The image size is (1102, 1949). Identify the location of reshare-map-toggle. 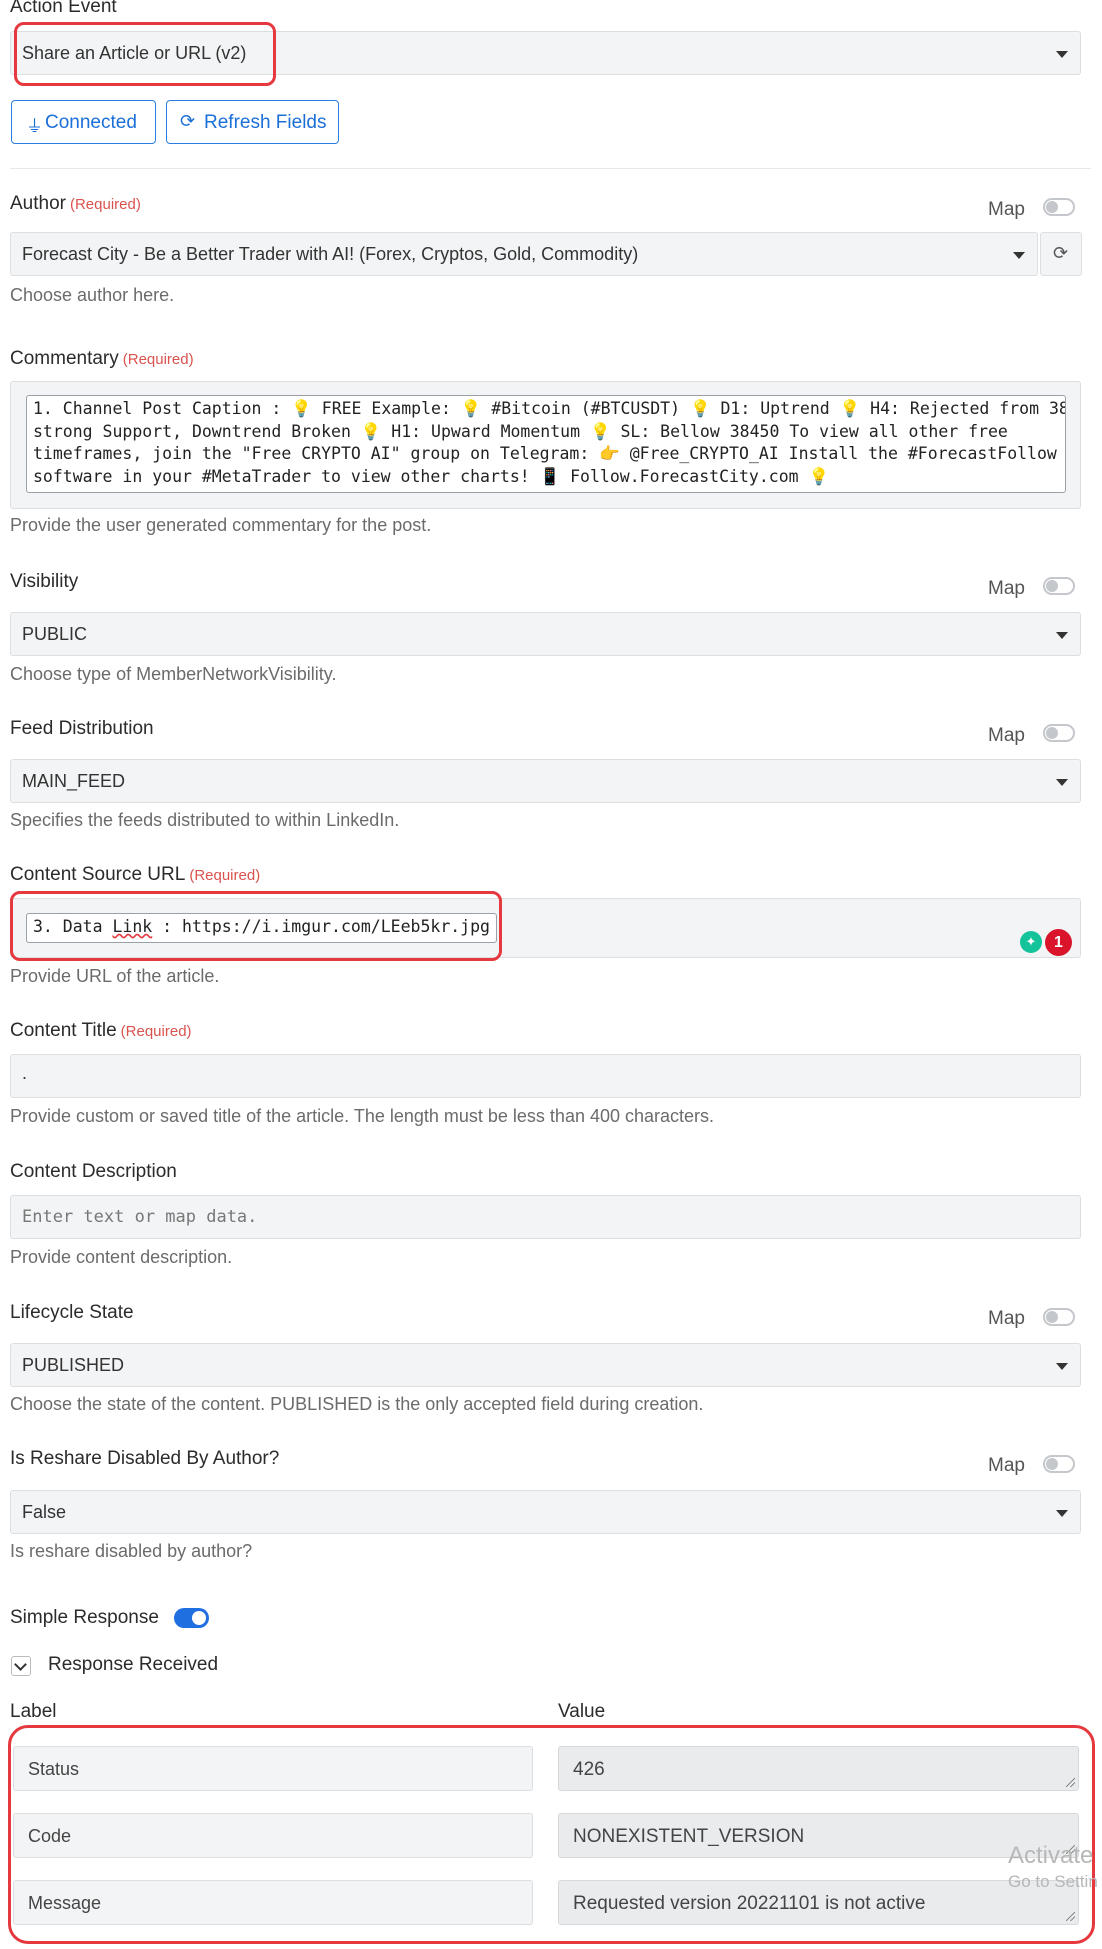
(1059, 1464).